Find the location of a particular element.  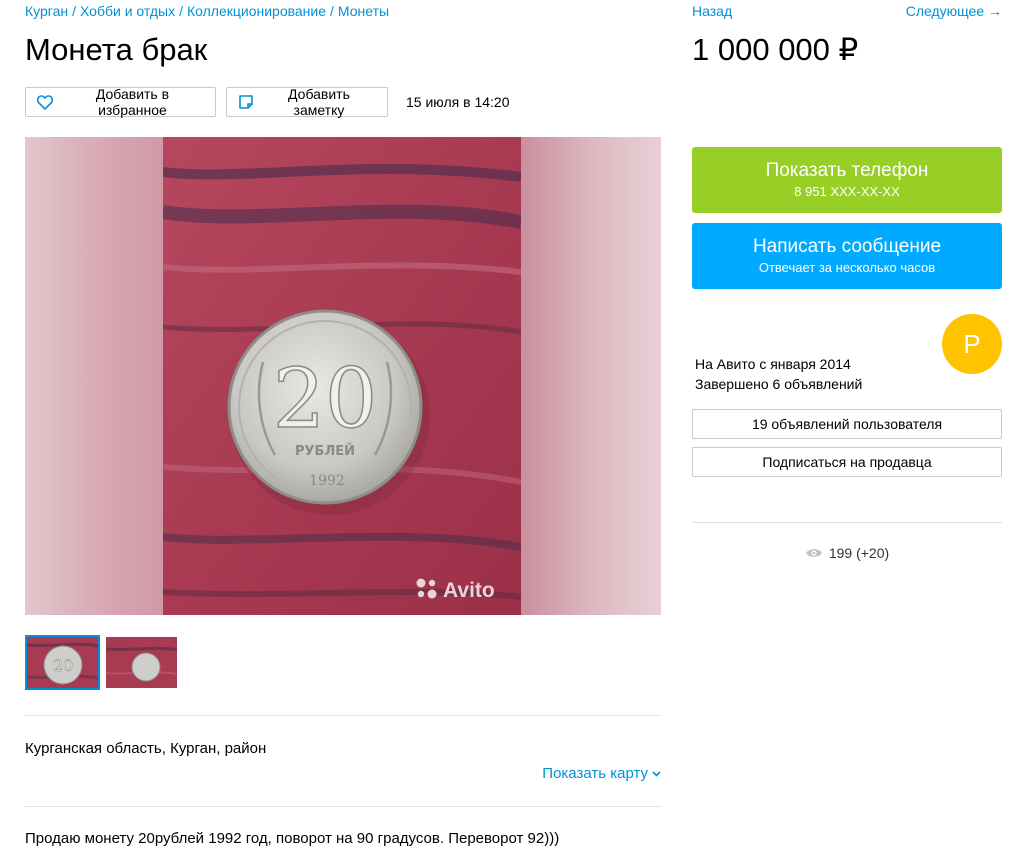

show-map-label: Показать карту is located at coordinates (595, 773).